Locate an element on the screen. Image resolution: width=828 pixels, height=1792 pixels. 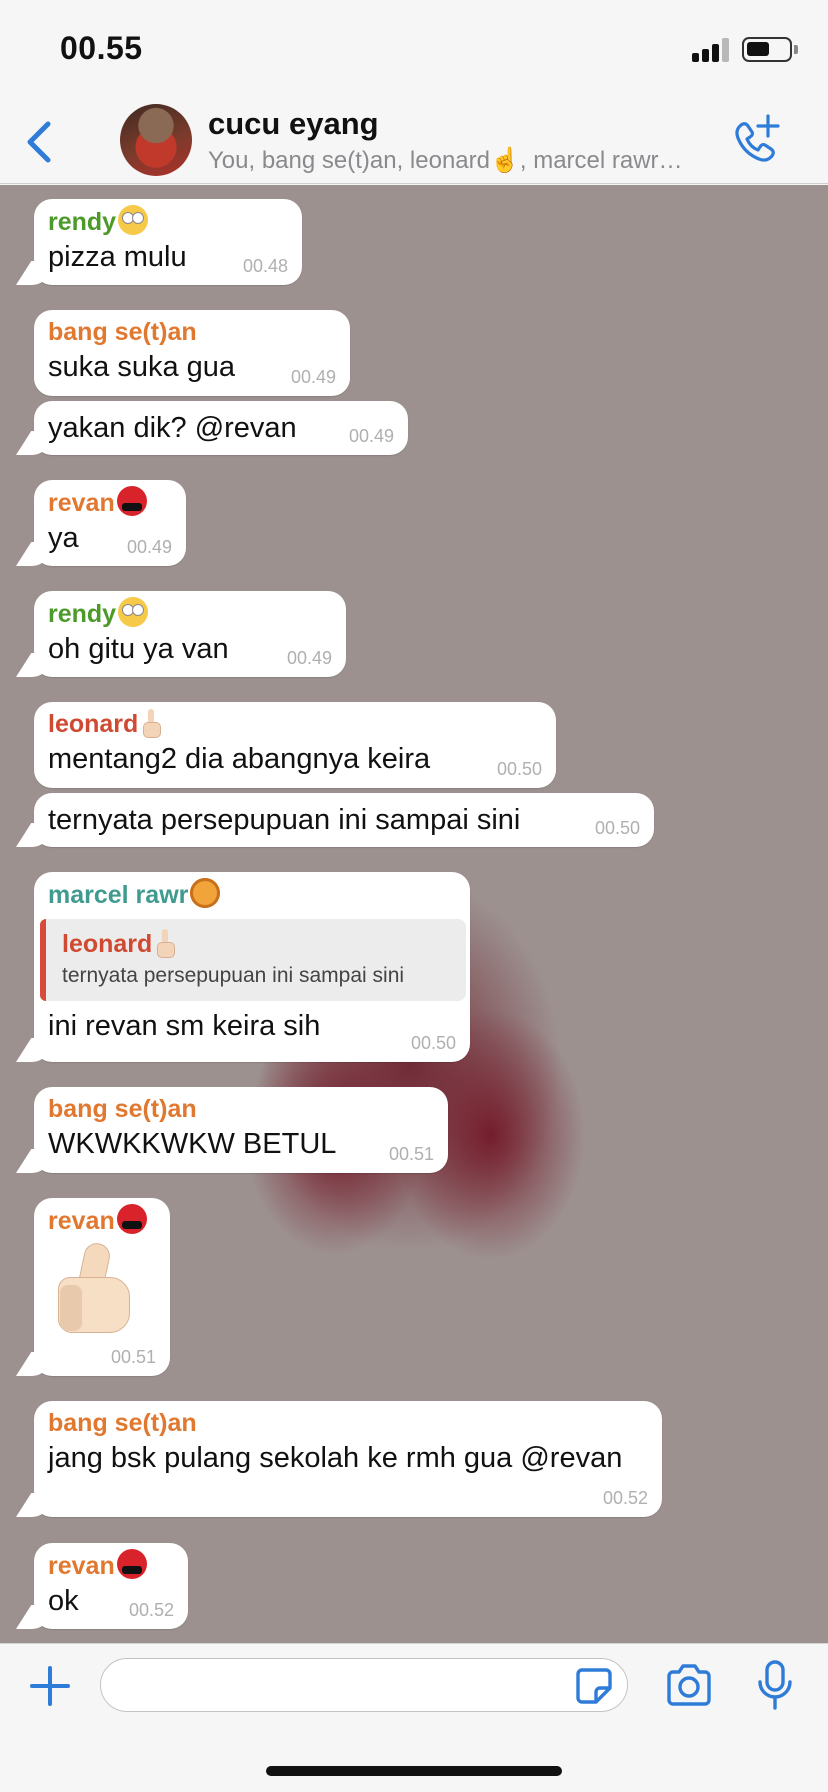
sticker-button is located at coordinates (594, 1686).